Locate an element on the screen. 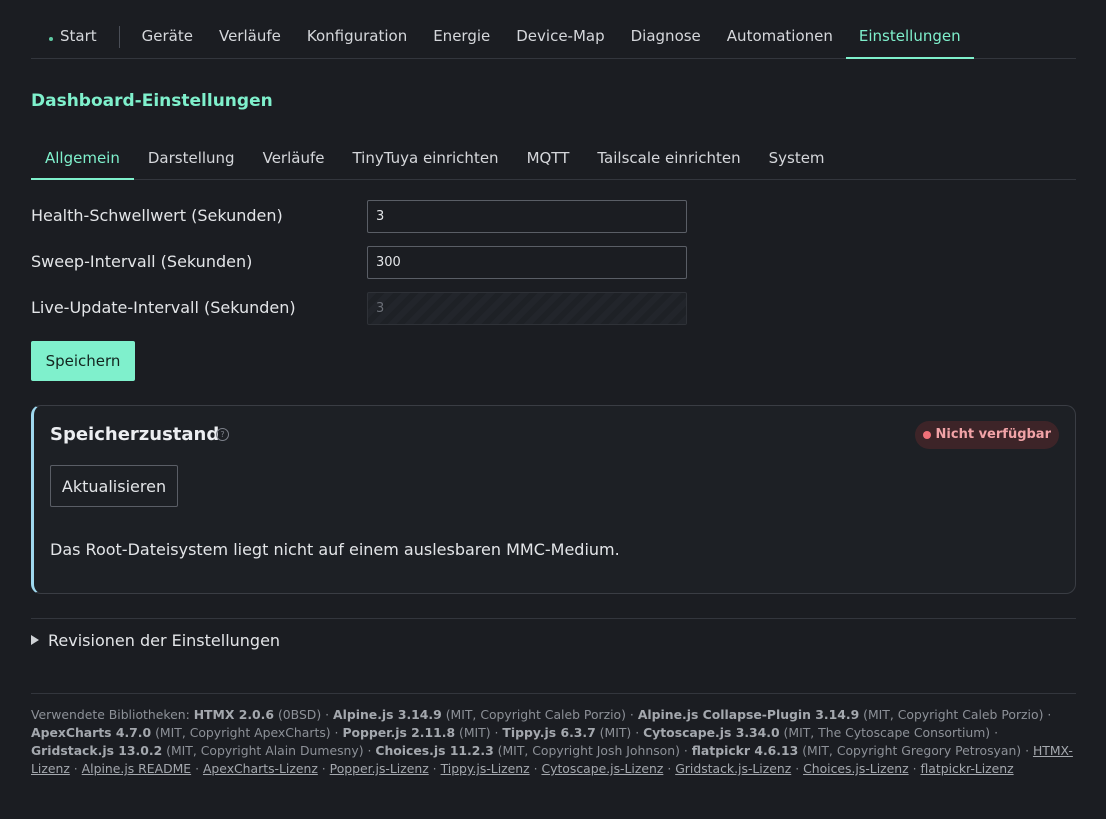 This screenshot has height=819, width=1106. library-name: Alpine.js 3.14.9 is located at coordinates (387, 714).